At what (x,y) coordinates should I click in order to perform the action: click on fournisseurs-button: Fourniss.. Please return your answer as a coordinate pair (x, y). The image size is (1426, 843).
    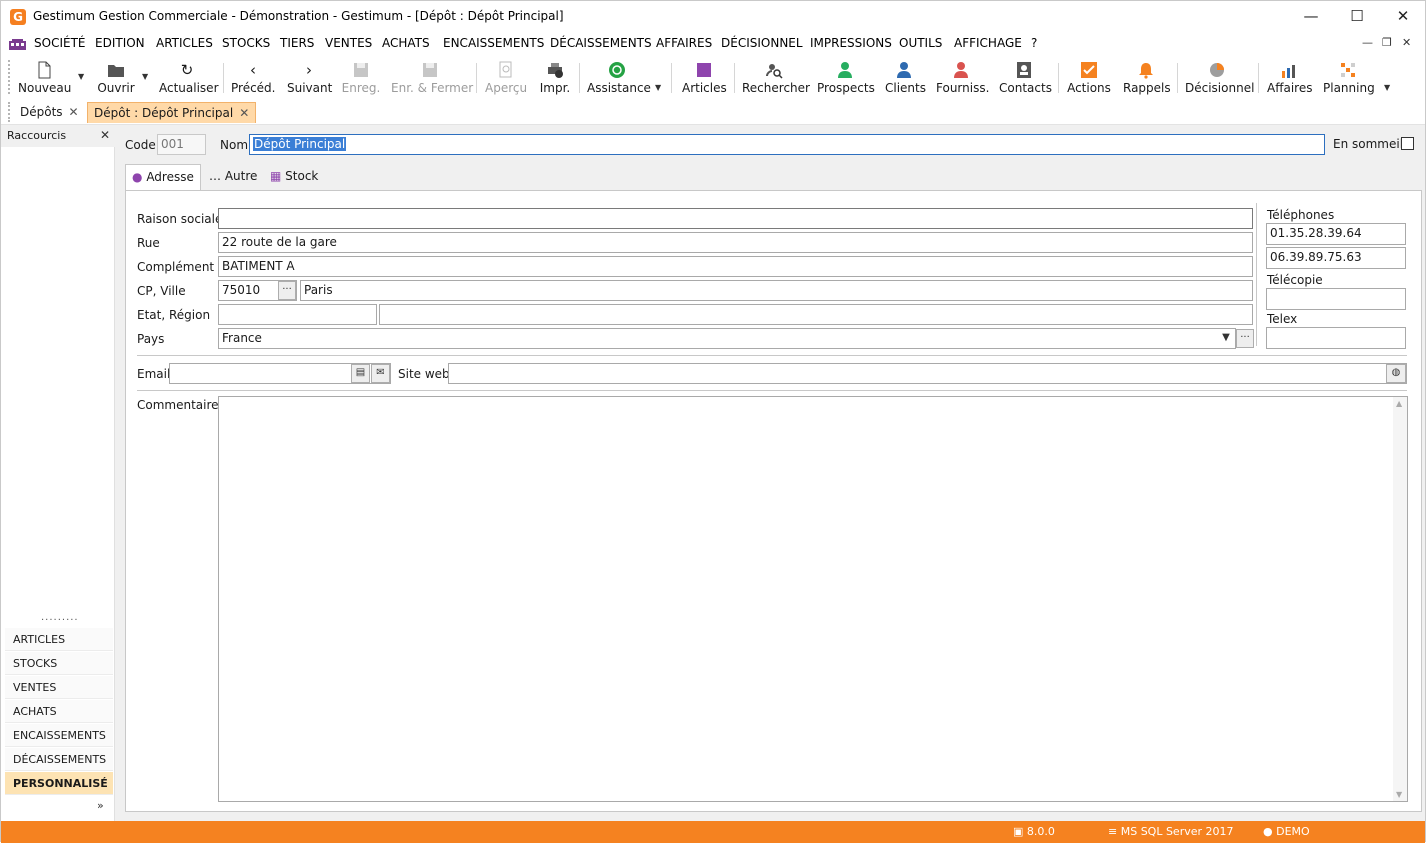
    Looking at the image, I should click on (962, 79).